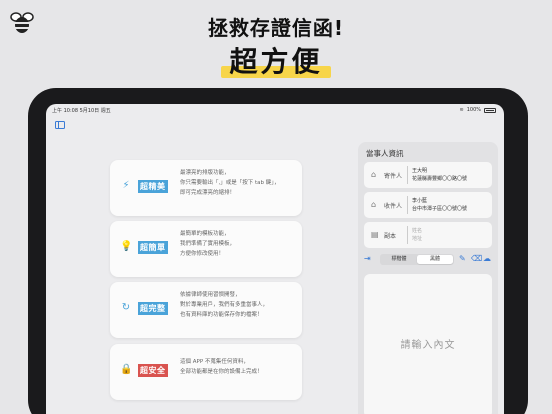  What do you see at coordinates (490, 110) in the screenshot?
I see `battery-icon` at bounding box center [490, 110].